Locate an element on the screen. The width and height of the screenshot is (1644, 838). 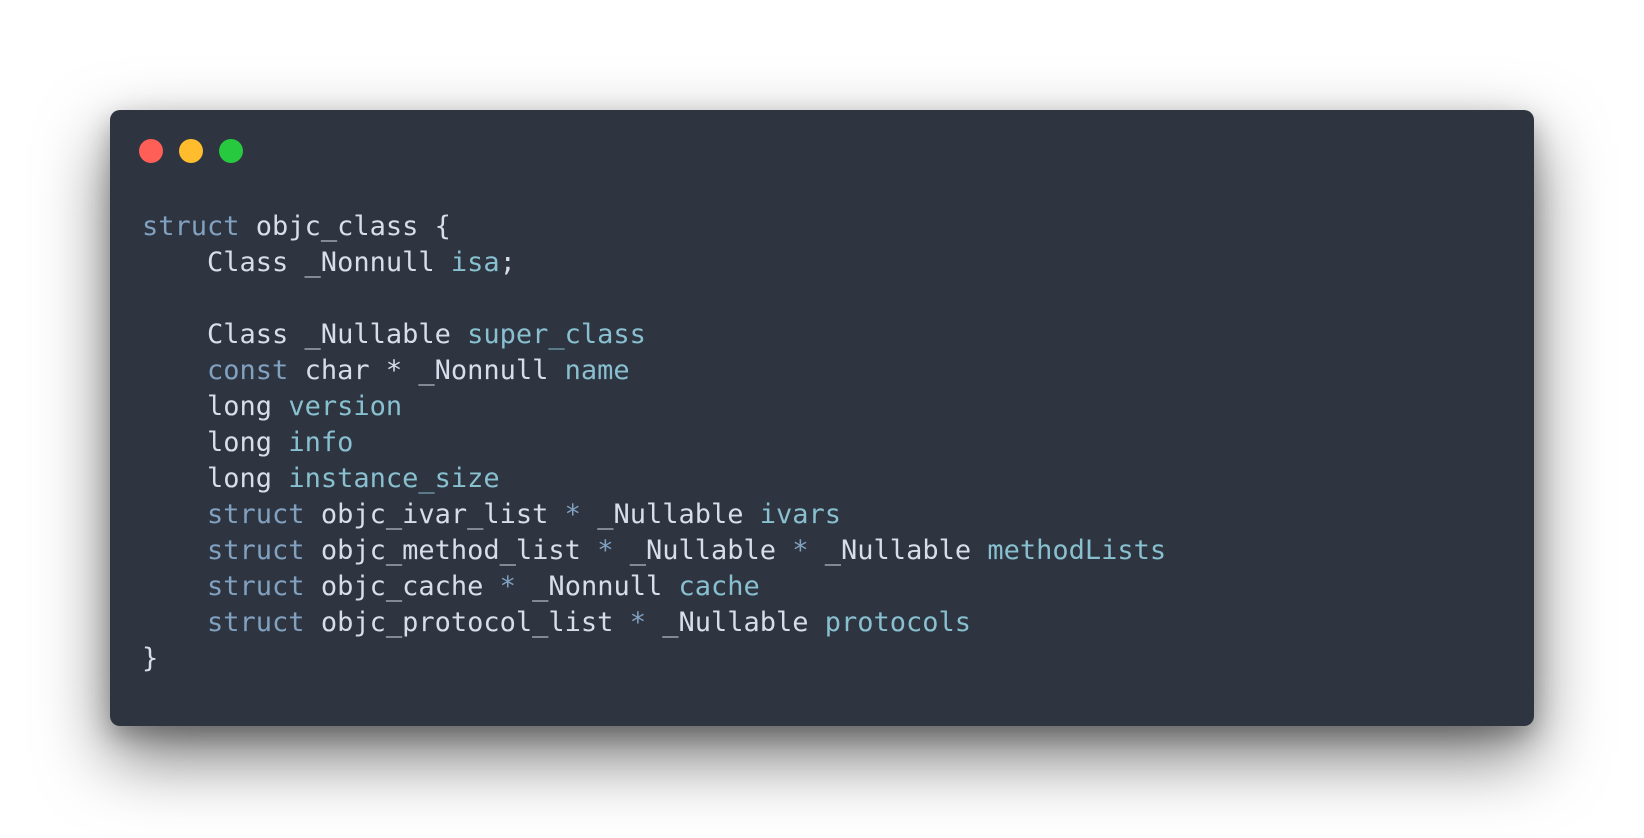
code-keyword: const is located at coordinates (248, 370).